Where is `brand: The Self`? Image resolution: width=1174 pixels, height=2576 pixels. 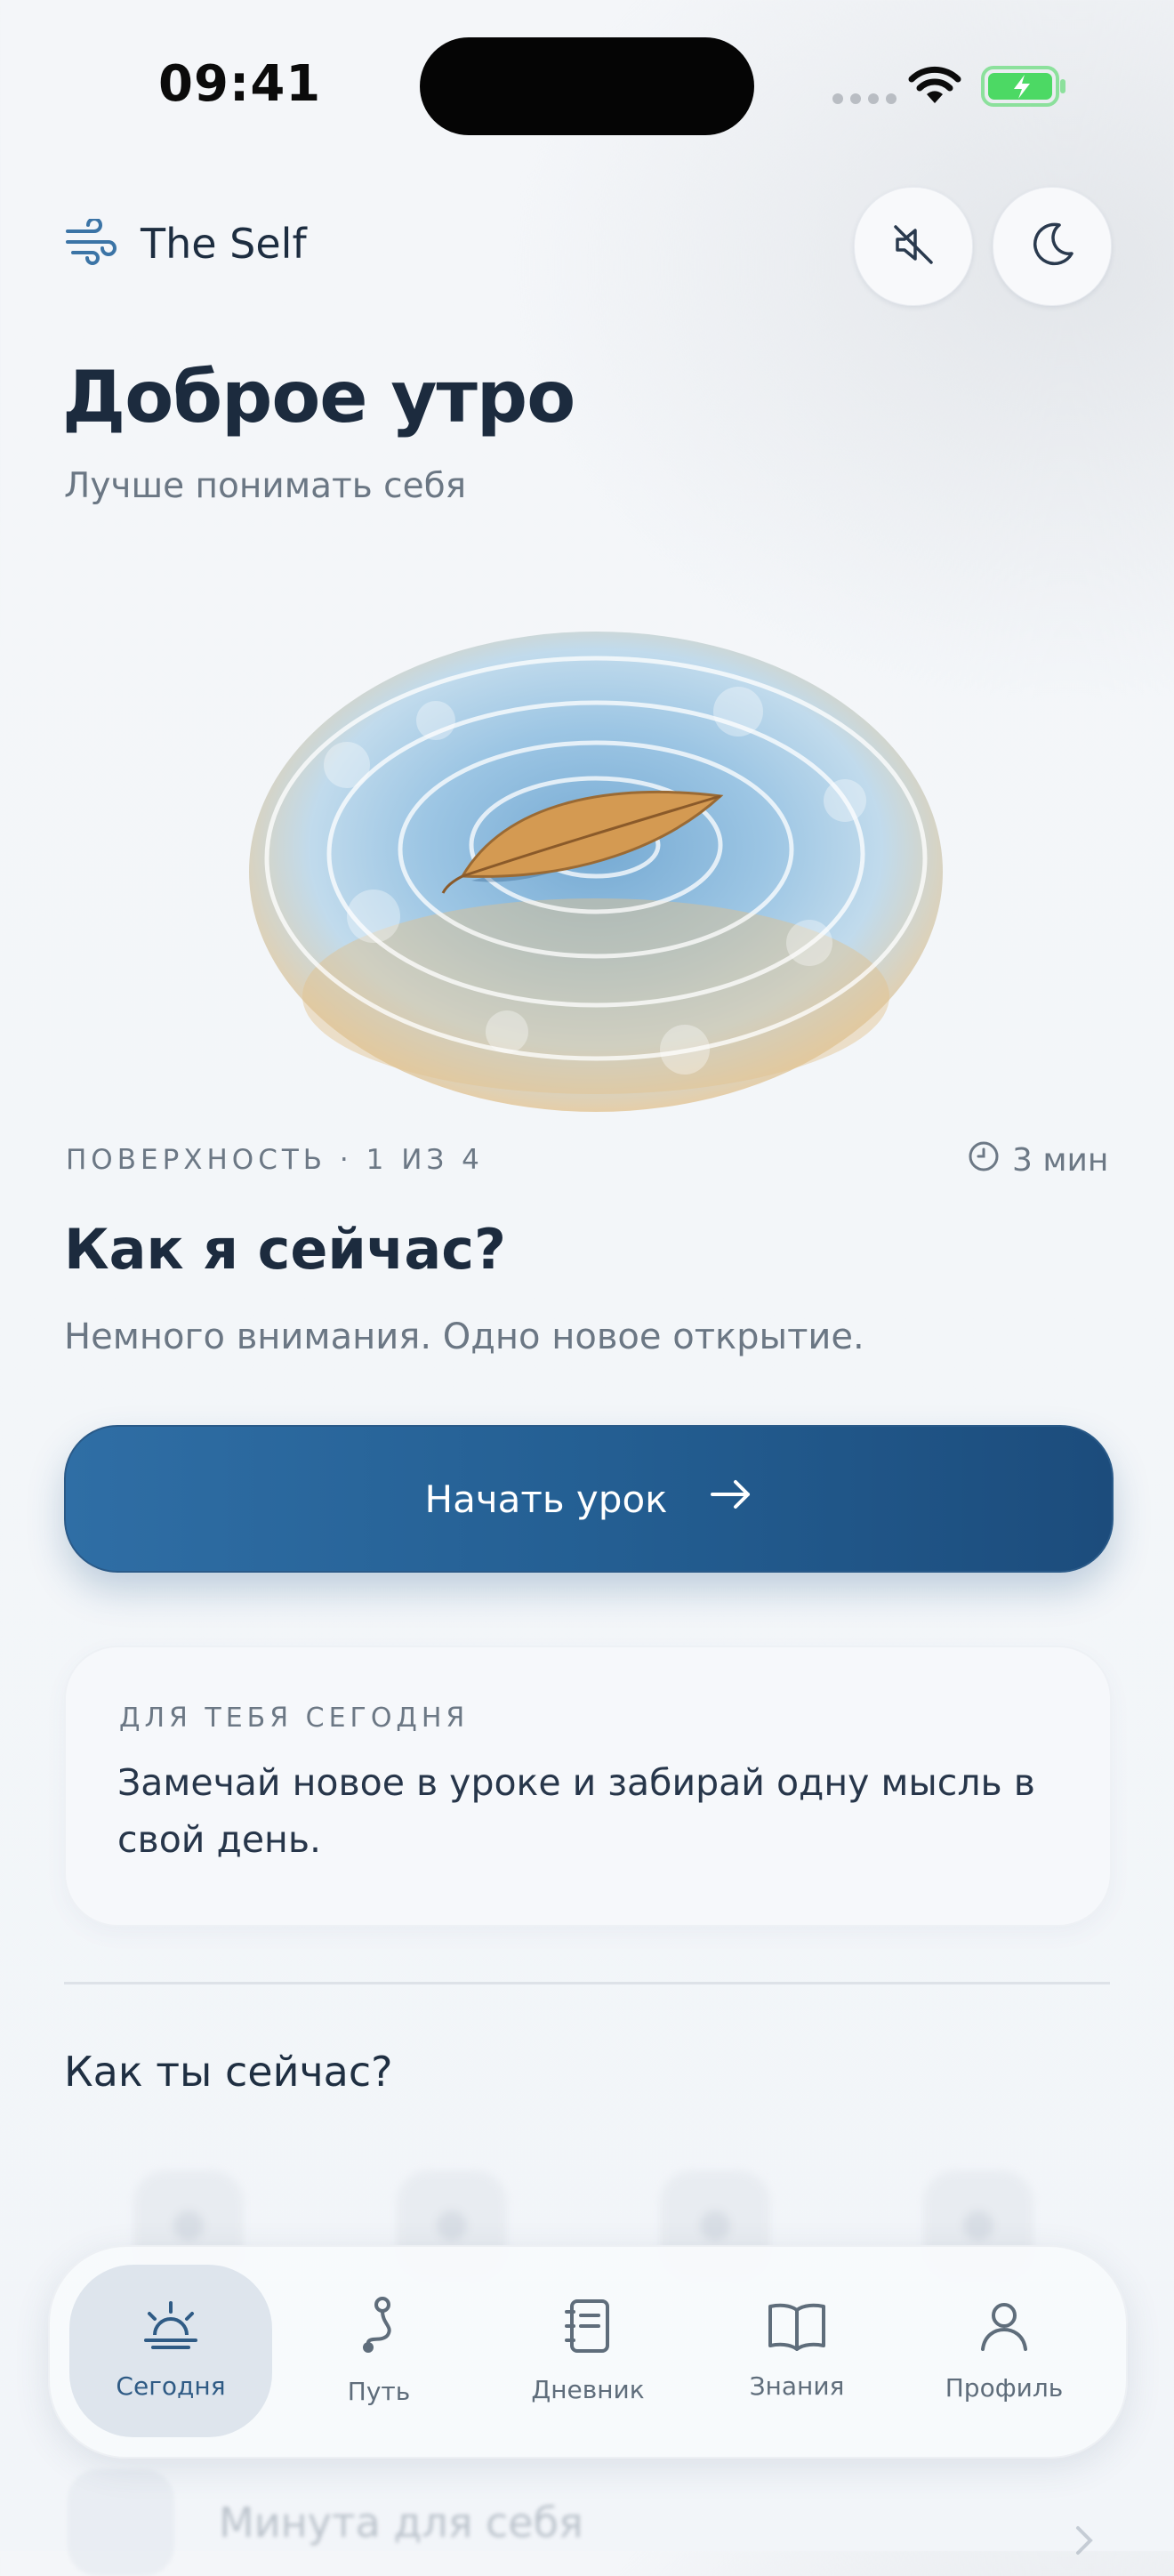
brand: The Self is located at coordinates (185, 243).